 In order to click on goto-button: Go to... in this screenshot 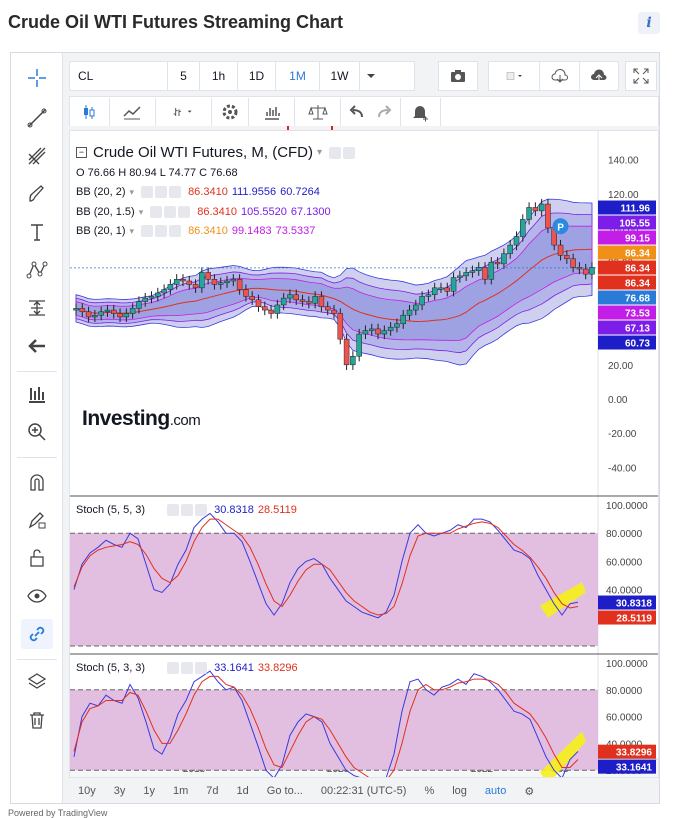, I will do `click(285, 791)`.